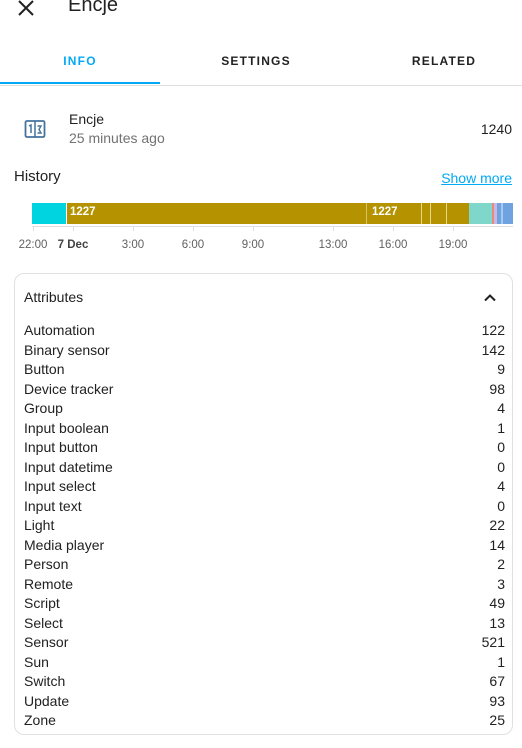 Image resolution: width=522 pixels, height=748 pixels. I want to click on attribute-key: Switch, so click(45, 681).